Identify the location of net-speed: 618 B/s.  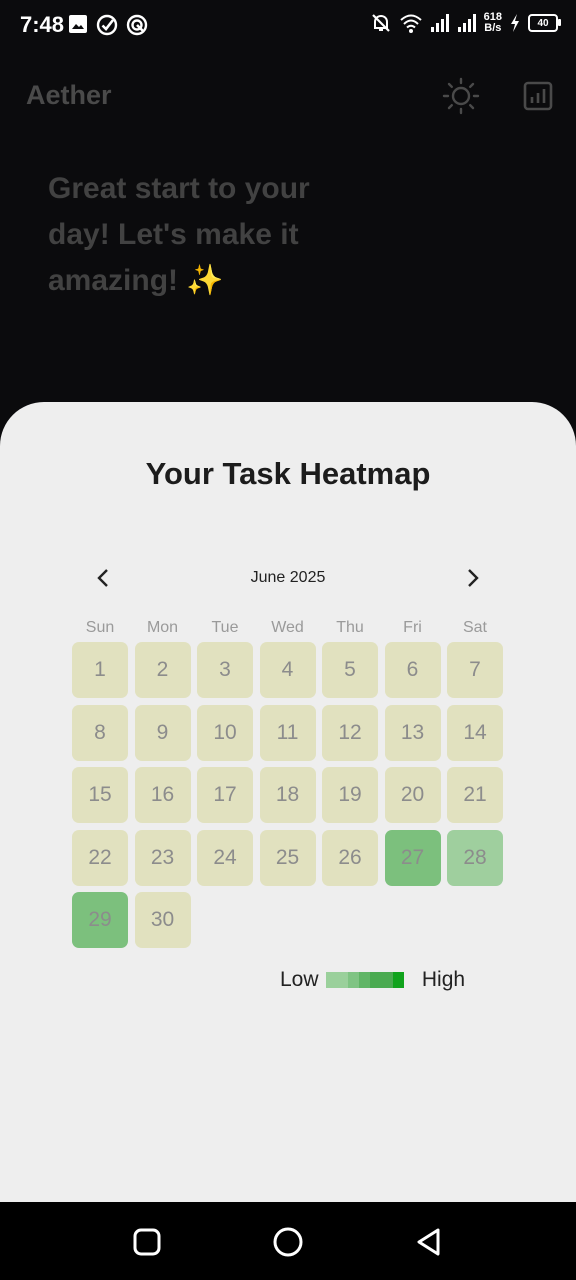
(493, 23).